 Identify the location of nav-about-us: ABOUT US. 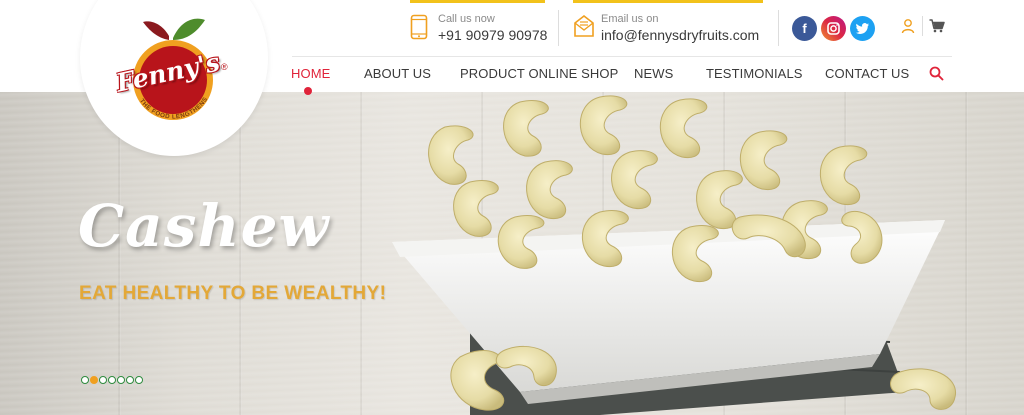
(397, 73).